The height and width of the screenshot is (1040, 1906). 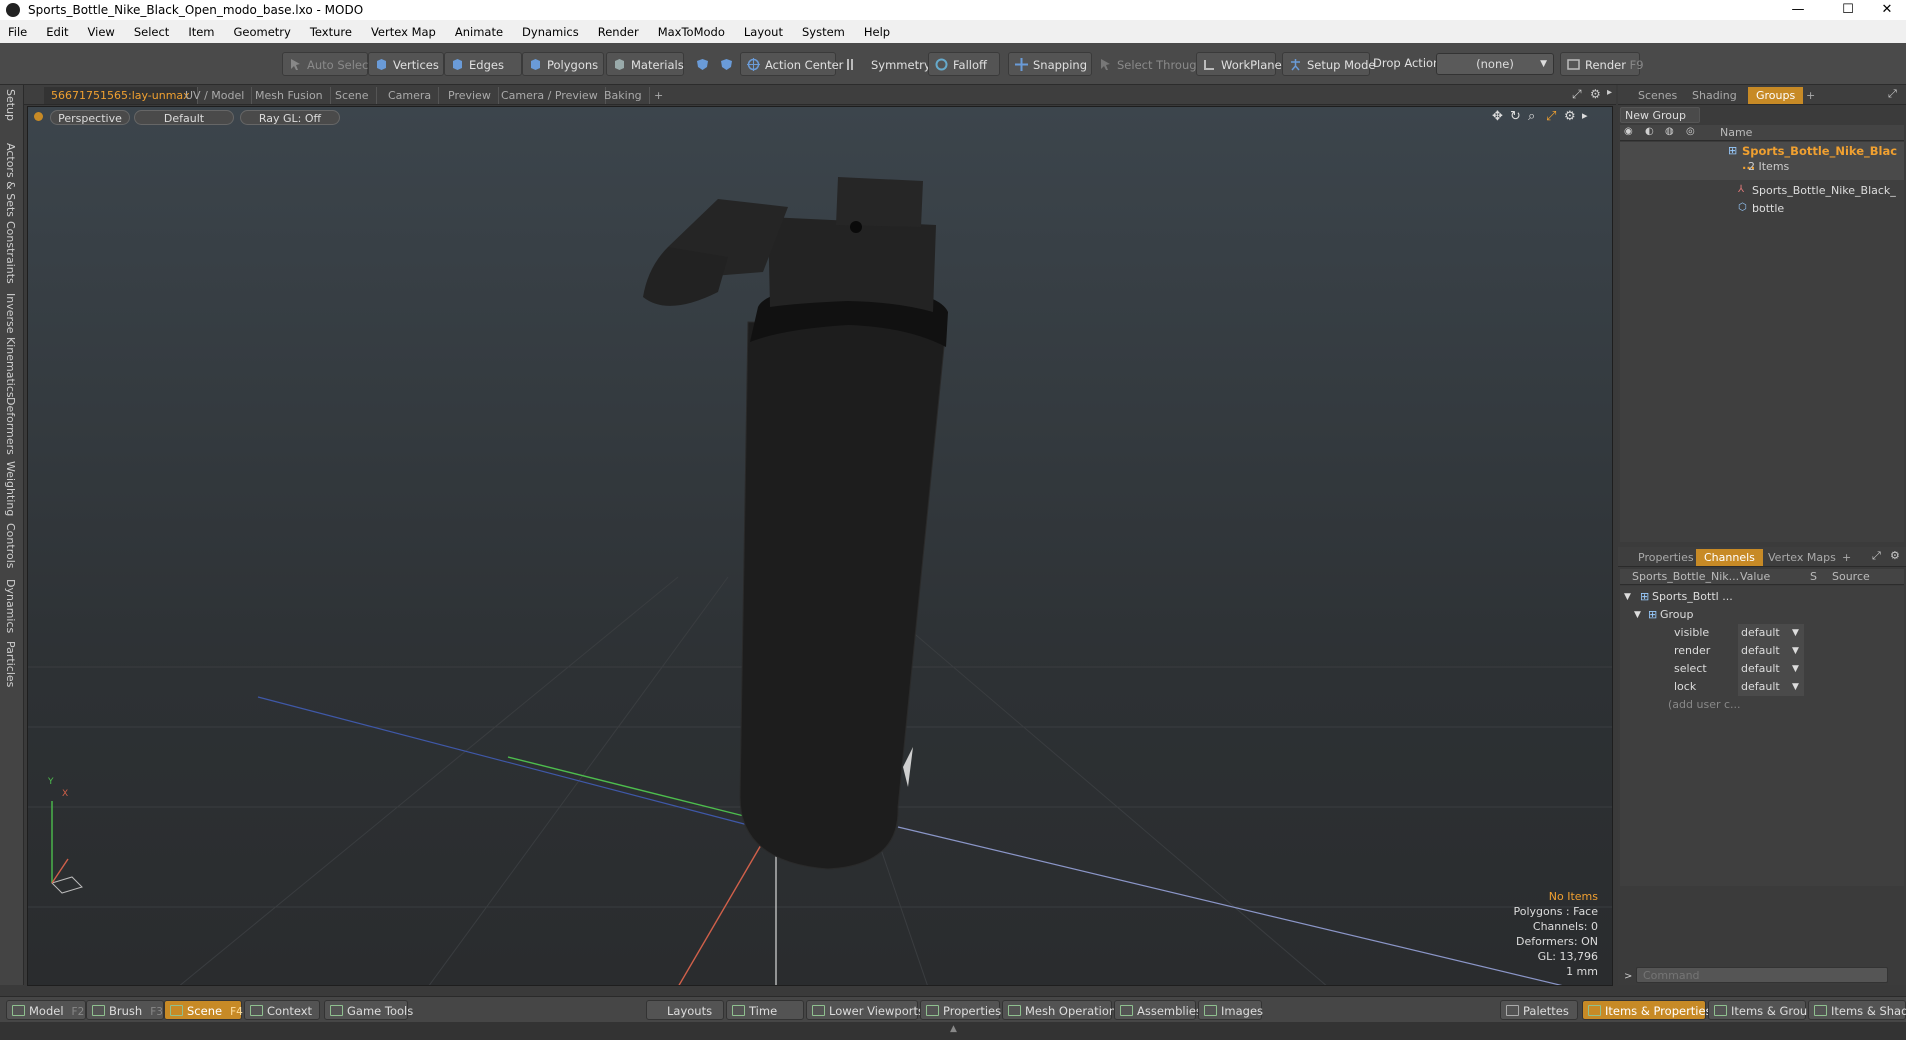 What do you see at coordinates (1628, 131) in the screenshot?
I see `eye-icon: ◉` at bounding box center [1628, 131].